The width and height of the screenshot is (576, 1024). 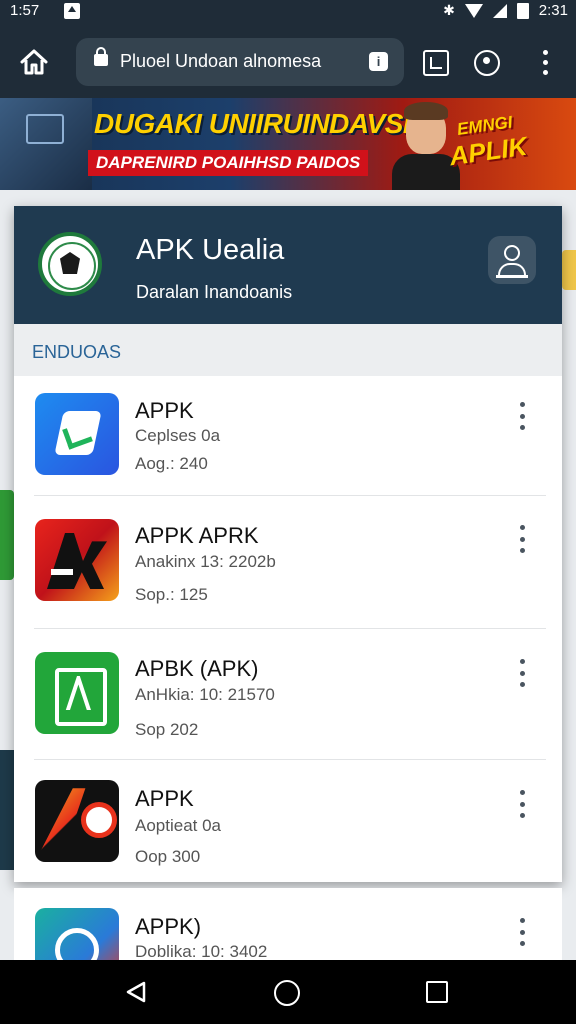 I want to click on app-name: APPK), so click(x=168, y=926).